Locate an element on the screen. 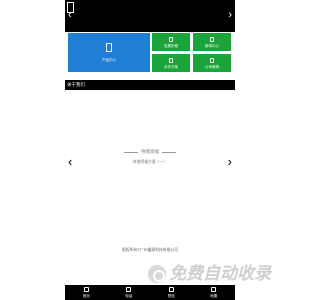  top-bar: ‹ › is located at coordinates (150, 16).